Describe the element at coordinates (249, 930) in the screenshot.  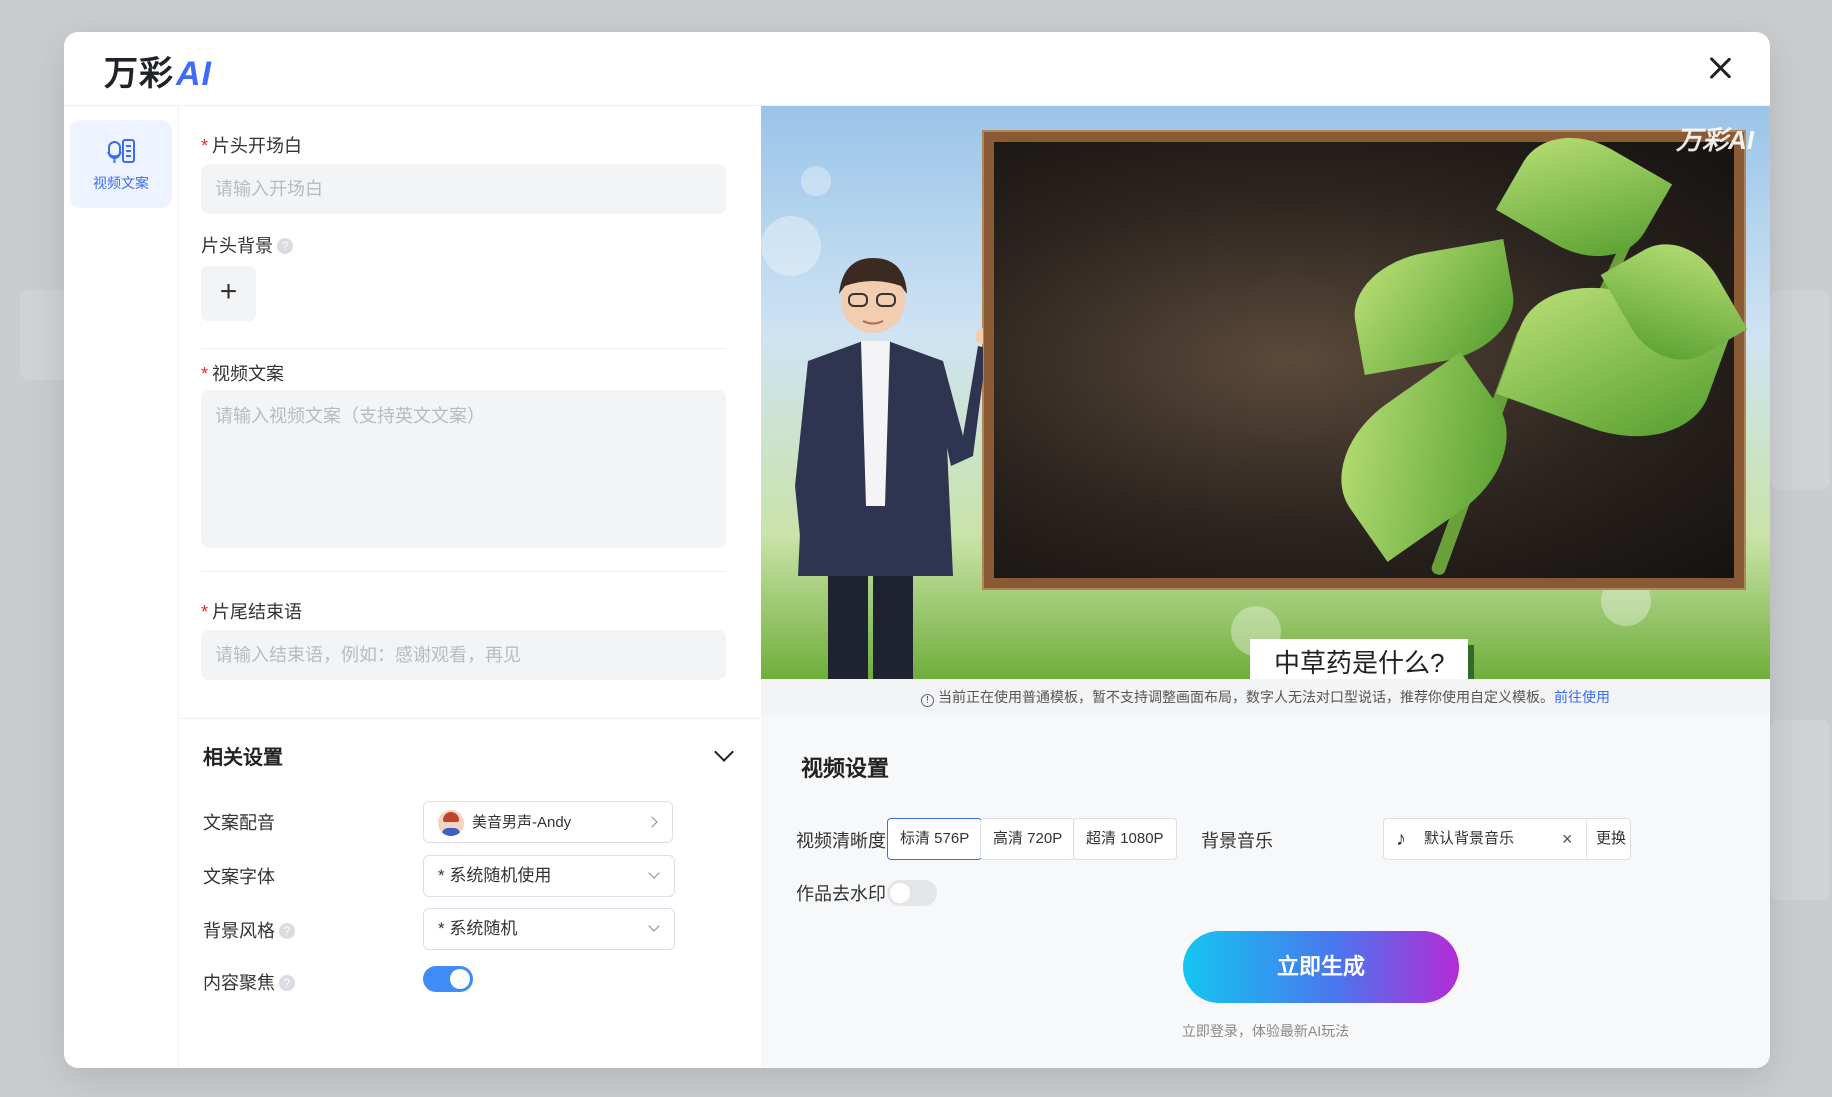
I see `bg-style-label: 背景风格?` at that location.